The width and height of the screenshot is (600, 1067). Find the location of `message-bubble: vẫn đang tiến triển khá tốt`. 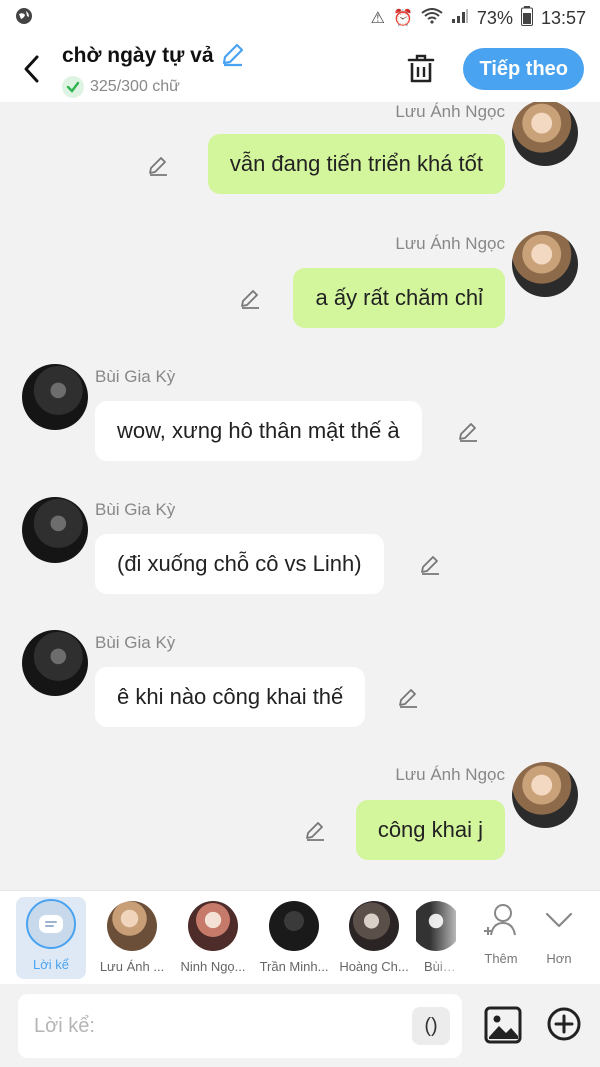

message-bubble: vẫn đang tiến triển khá tốt is located at coordinates (356, 164).